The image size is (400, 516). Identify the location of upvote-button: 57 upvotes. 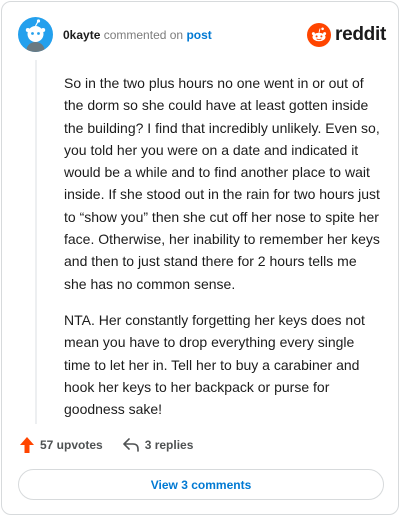
(61, 445).